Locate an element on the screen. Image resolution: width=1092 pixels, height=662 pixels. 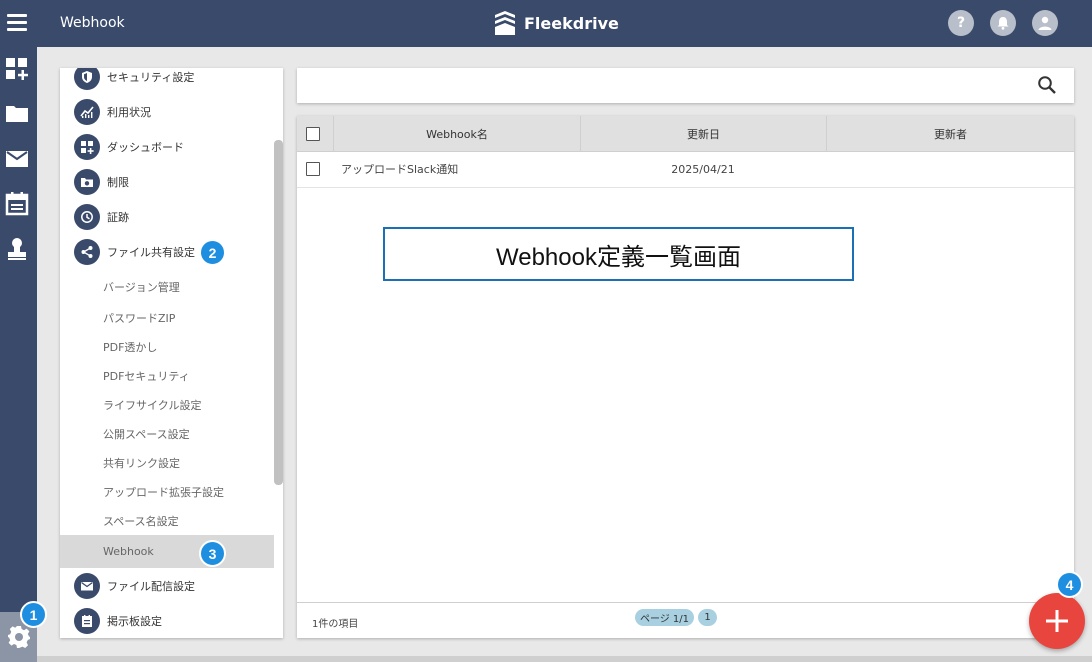
item-count: 1件の項目 is located at coordinates (335, 624).